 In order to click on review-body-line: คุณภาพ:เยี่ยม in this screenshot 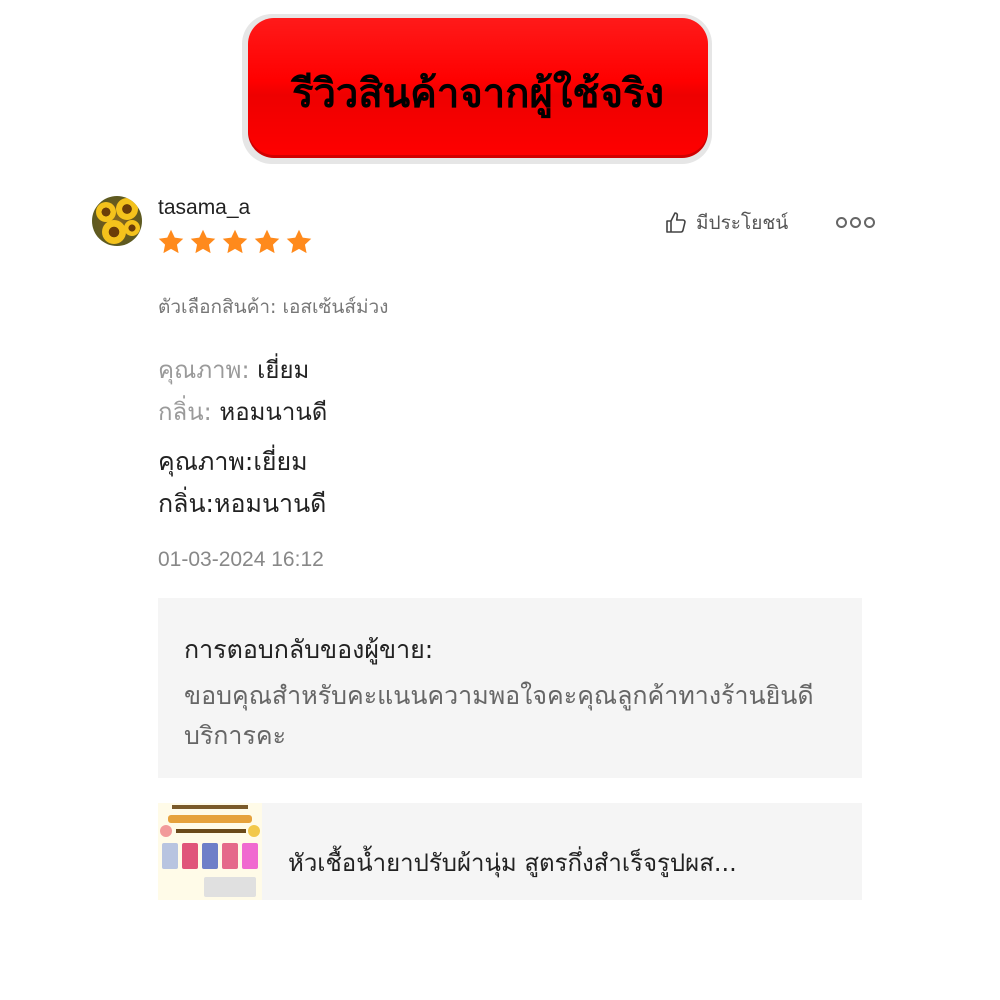, I will do `click(233, 461)`.